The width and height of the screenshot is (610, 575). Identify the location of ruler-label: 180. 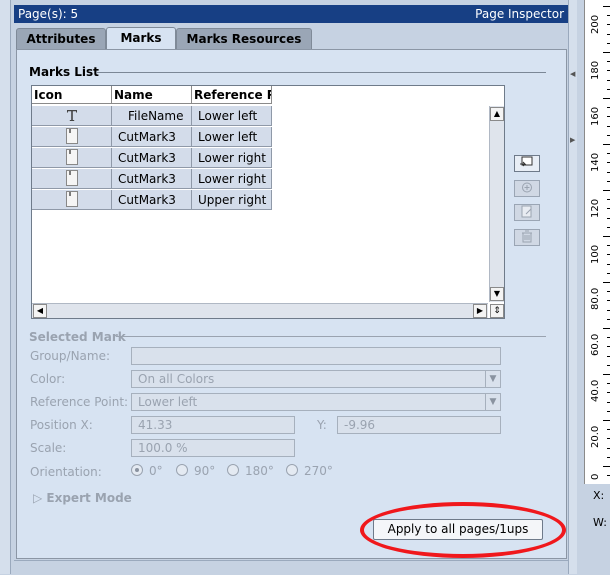
(595, 70).